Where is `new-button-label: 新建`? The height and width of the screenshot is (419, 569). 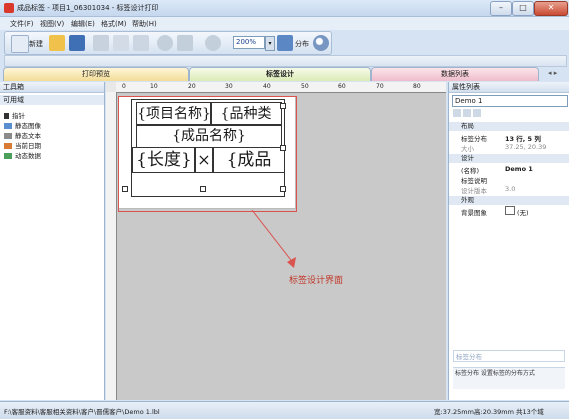
new-button-label: 新建 is located at coordinates (36, 44).